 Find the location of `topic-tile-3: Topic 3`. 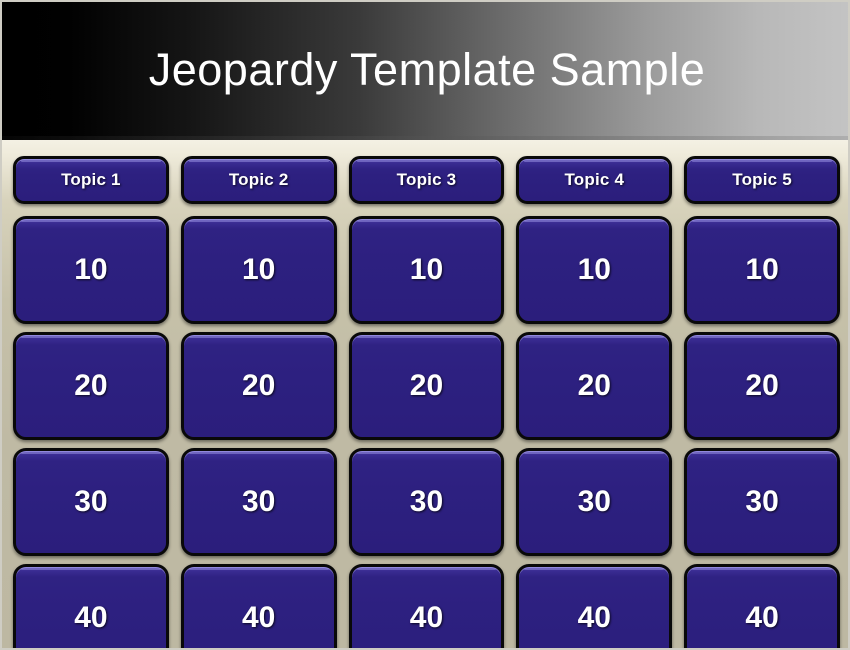

topic-tile-3: Topic 3 is located at coordinates (426, 180).